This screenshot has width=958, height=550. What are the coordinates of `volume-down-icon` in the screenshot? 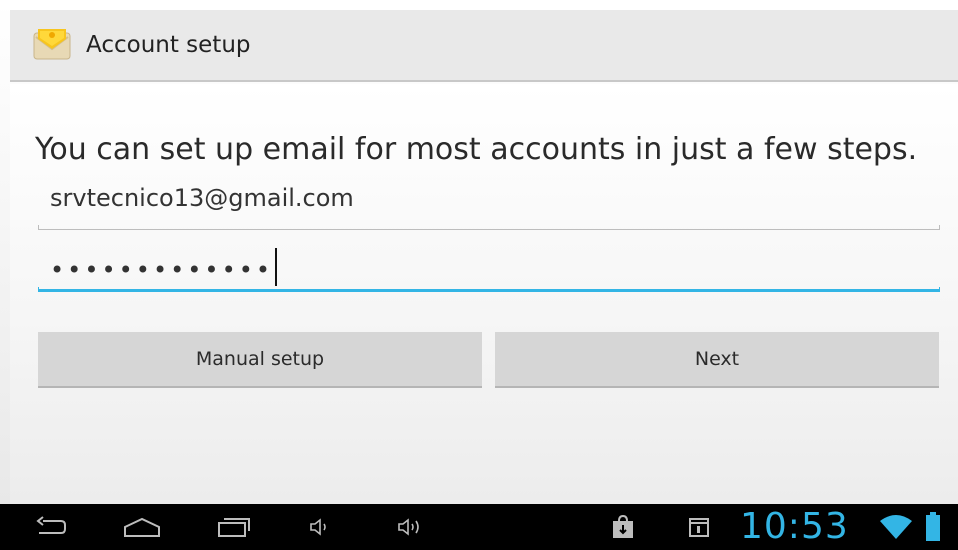 It's located at (320, 527).